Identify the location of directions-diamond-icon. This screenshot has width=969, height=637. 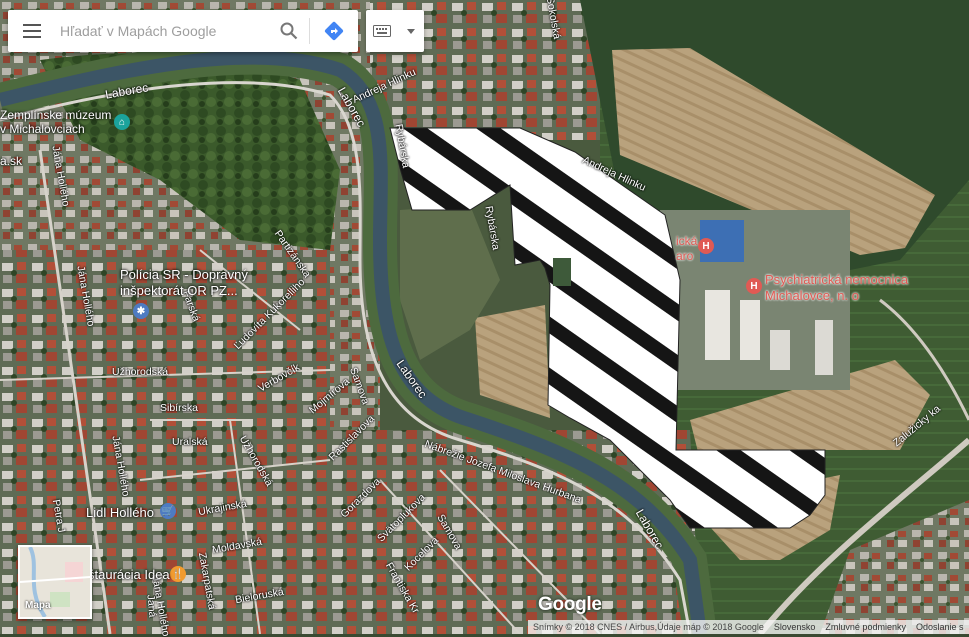
(334, 31).